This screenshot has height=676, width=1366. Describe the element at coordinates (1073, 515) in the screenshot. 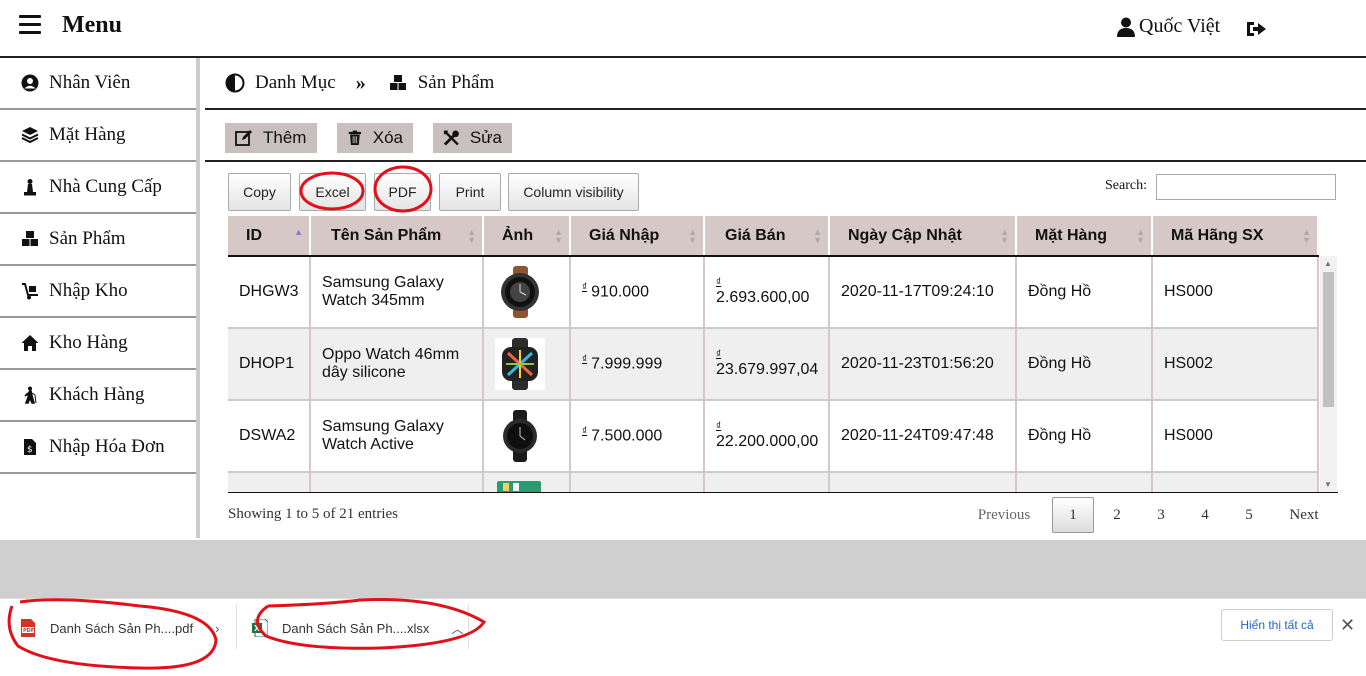

I see `pagination-page-1: 1` at that location.